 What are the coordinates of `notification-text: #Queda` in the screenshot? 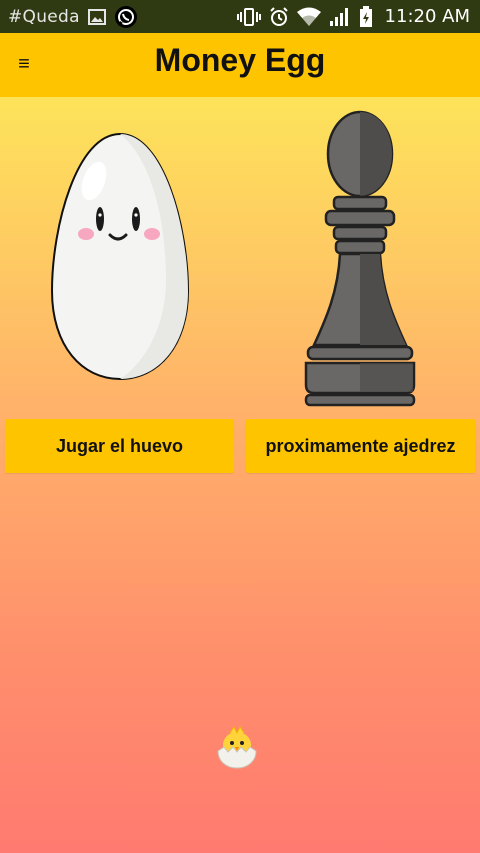 It's located at (44, 16).